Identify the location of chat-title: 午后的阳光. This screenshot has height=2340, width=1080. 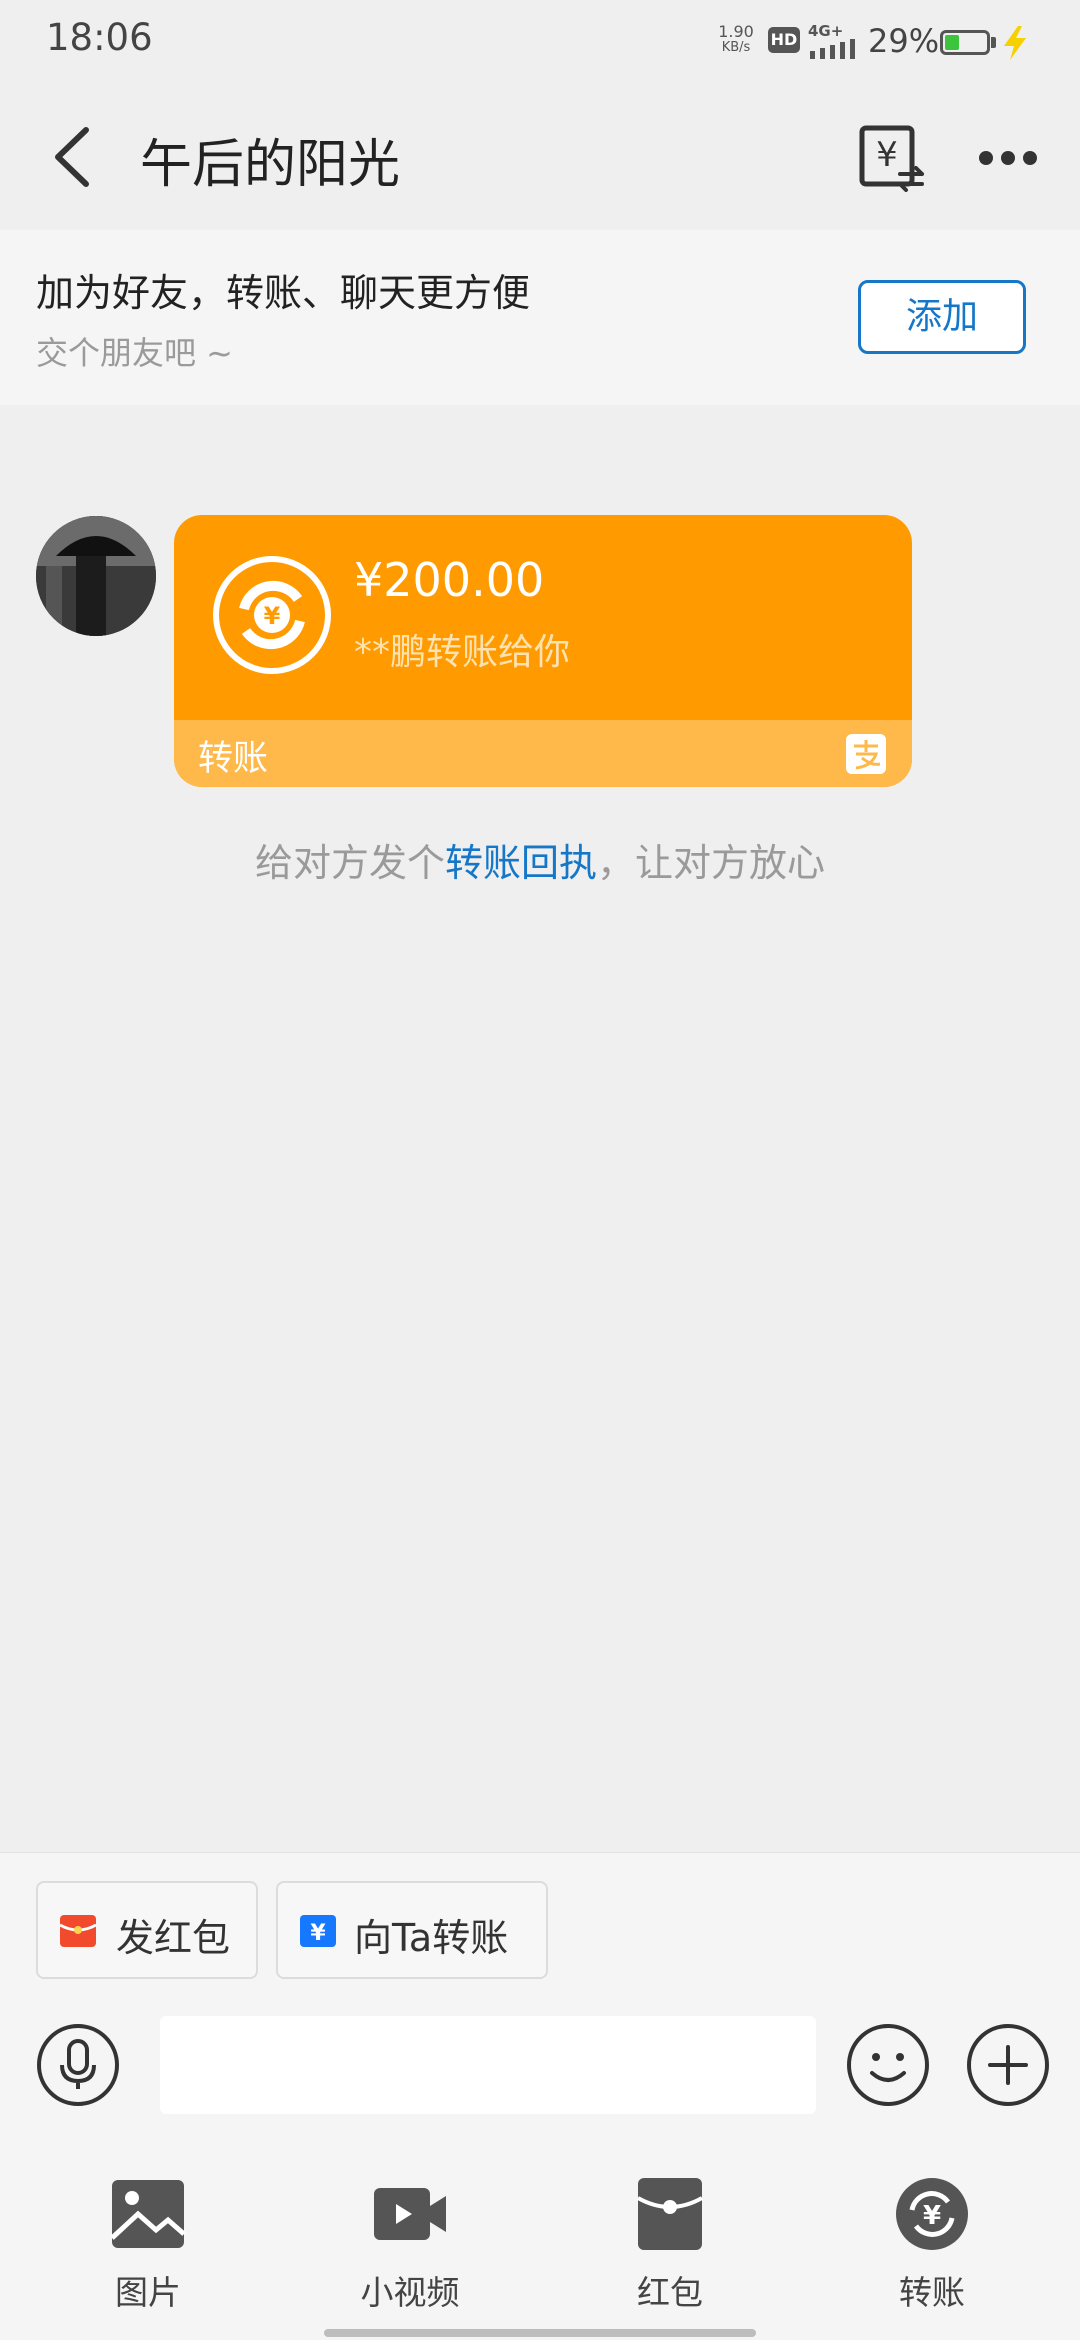
(270, 165).